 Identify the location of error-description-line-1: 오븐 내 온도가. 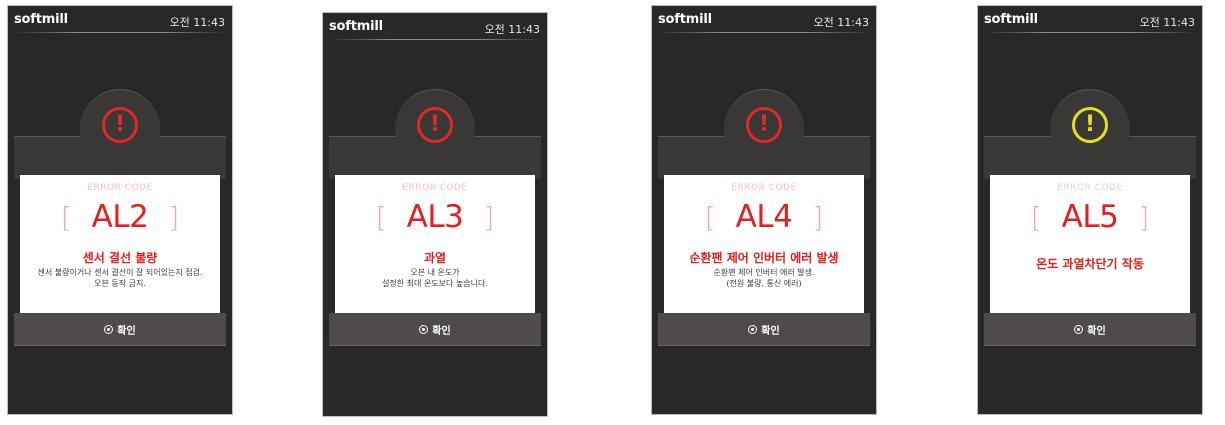
(435, 272).